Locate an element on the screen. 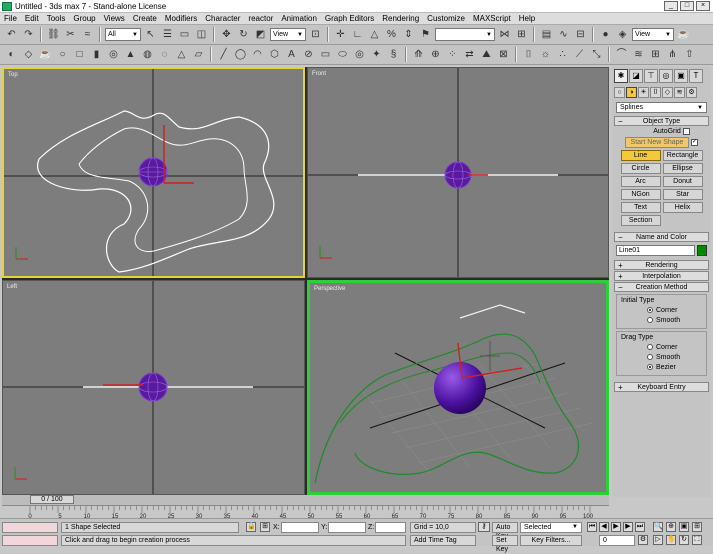  selection-filter-dropdown: All ▼ is located at coordinates (123, 34).